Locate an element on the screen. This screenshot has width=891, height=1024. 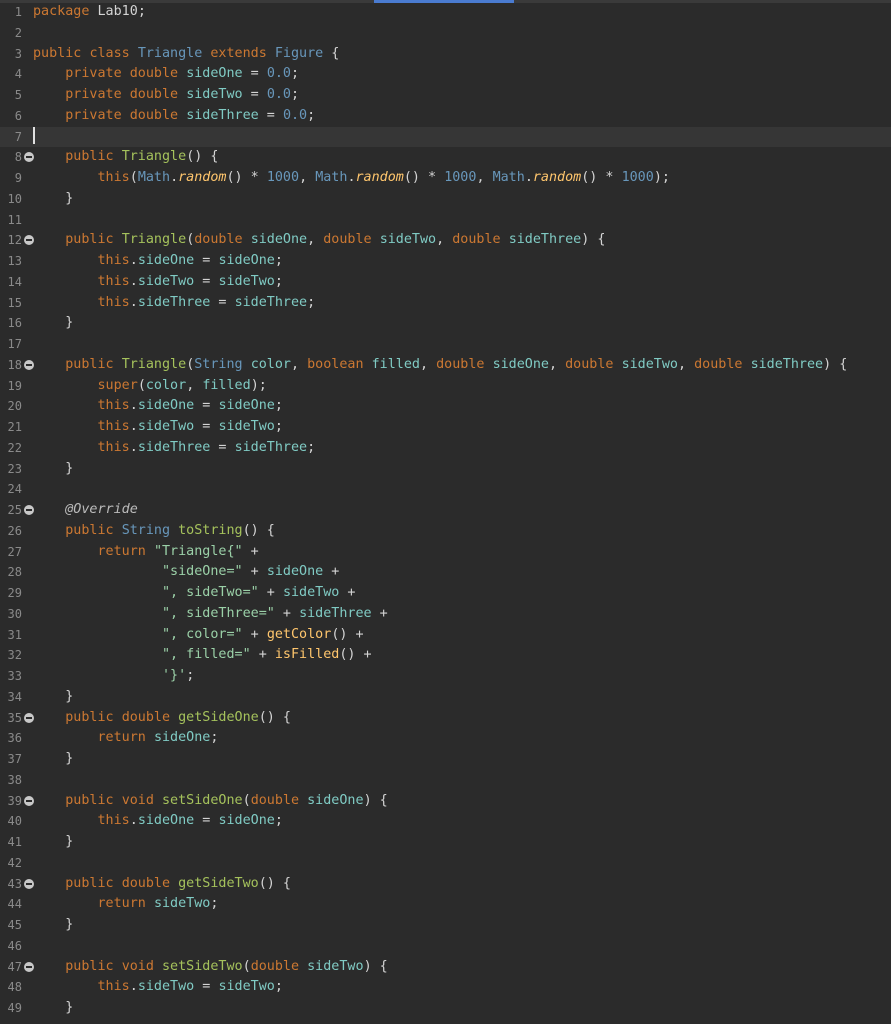
line-number: 24 is located at coordinates (14, 489).